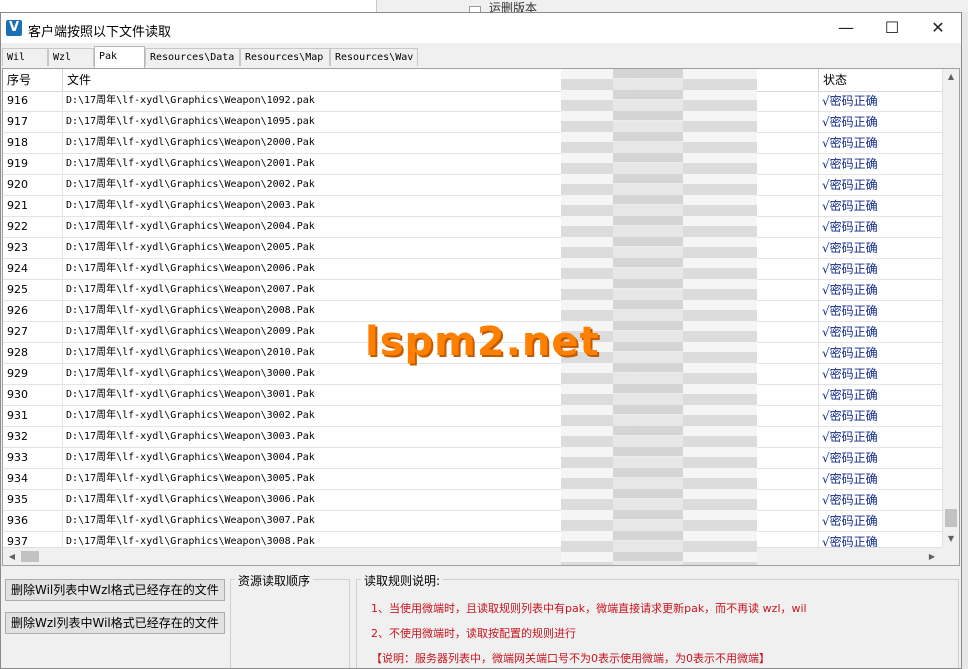 The height and width of the screenshot is (669, 968). What do you see at coordinates (481, 28) in the screenshot?
I see `title-bar: V 客户端按照以下文件读取 — ☐ ✕` at bounding box center [481, 28].